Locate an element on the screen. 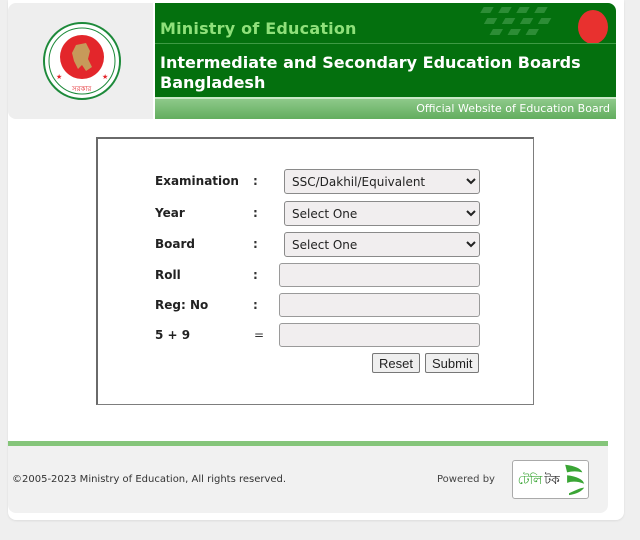 The height and width of the screenshot is (540, 640). board-row: Board : Select One is located at coordinates (315, 244).